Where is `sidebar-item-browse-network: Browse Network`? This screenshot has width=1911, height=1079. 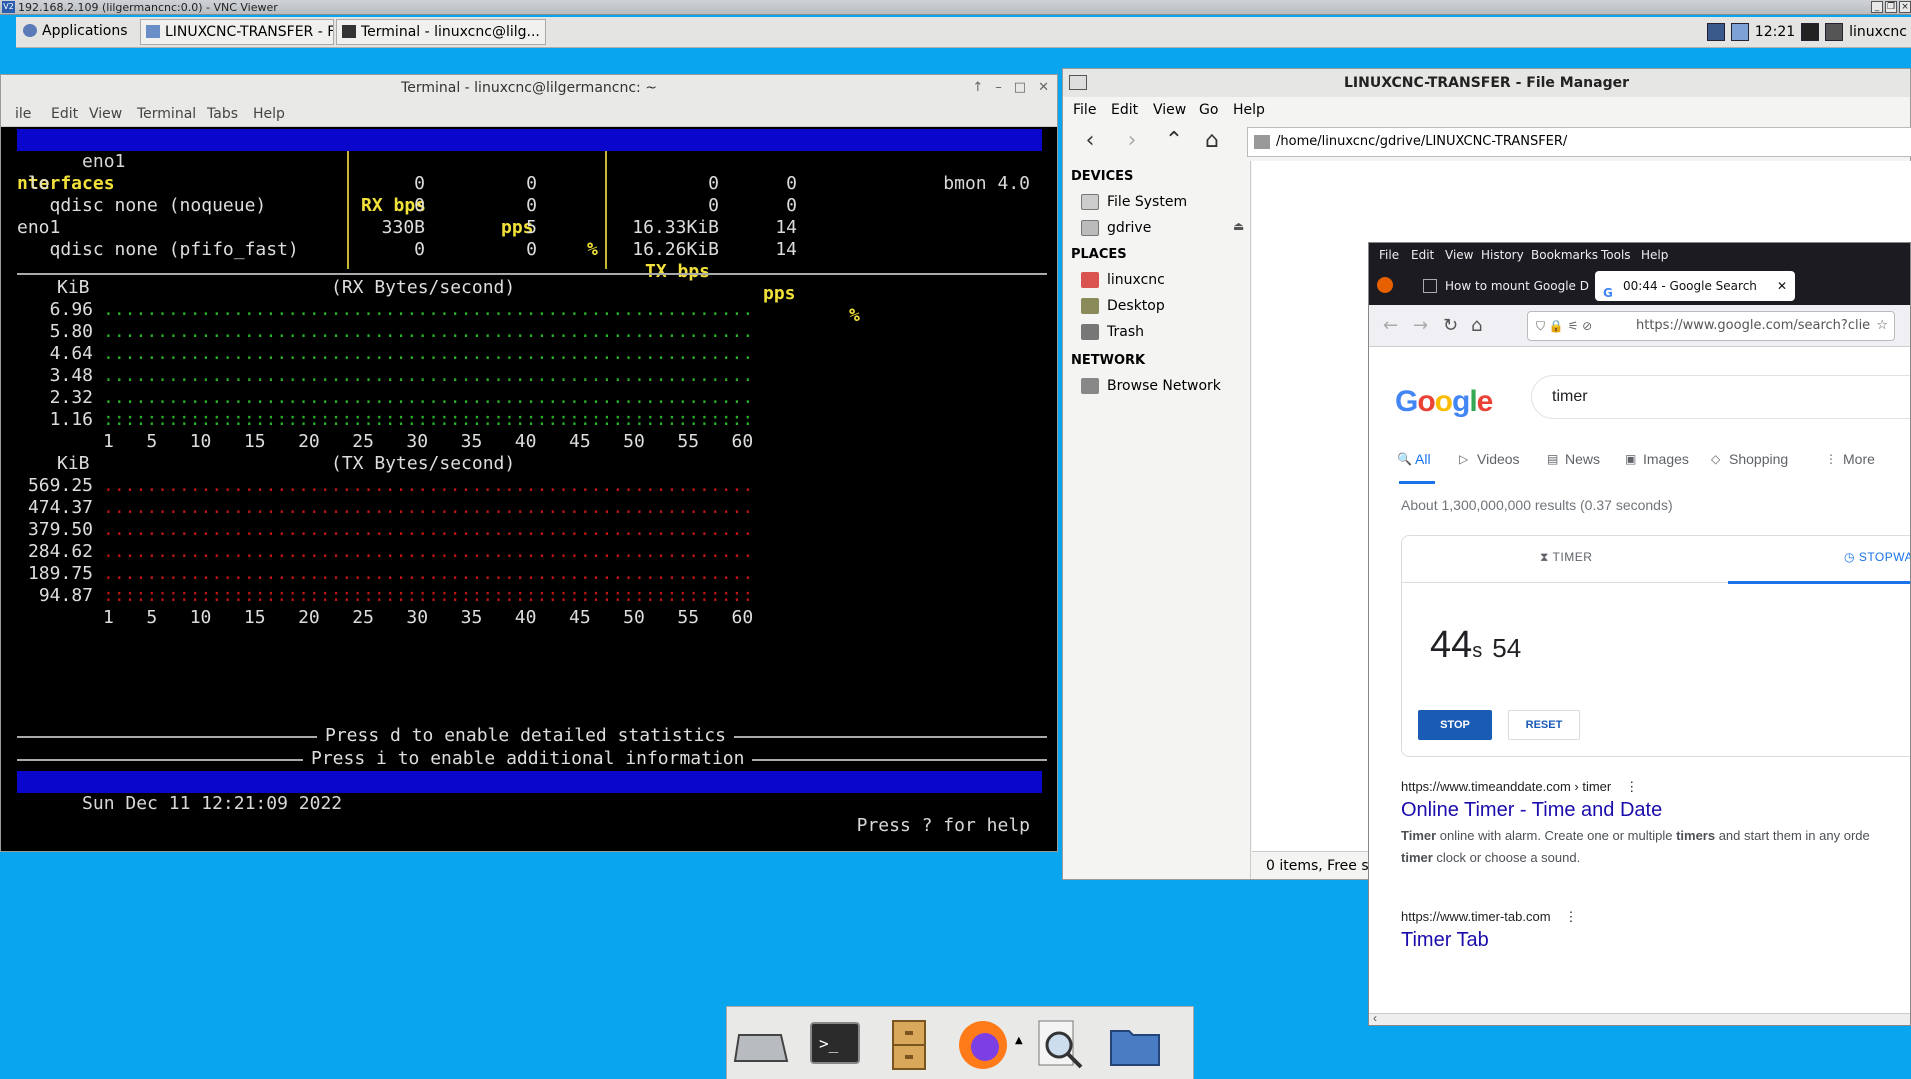 sidebar-item-browse-network: Browse Network is located at coordinates (1151, 386).